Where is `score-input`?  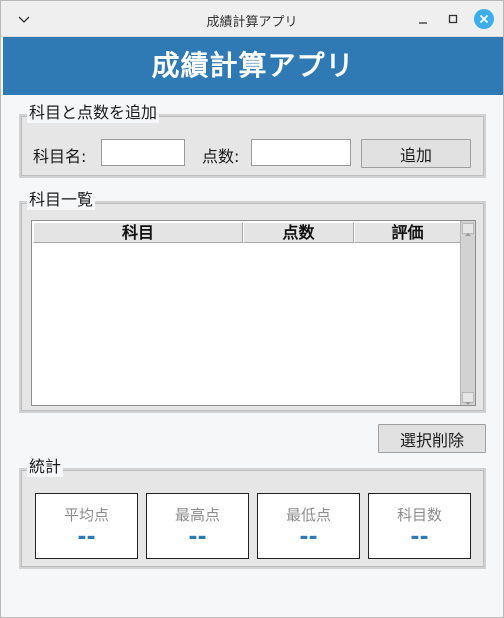
score-input is located at coordinates (301, 152).